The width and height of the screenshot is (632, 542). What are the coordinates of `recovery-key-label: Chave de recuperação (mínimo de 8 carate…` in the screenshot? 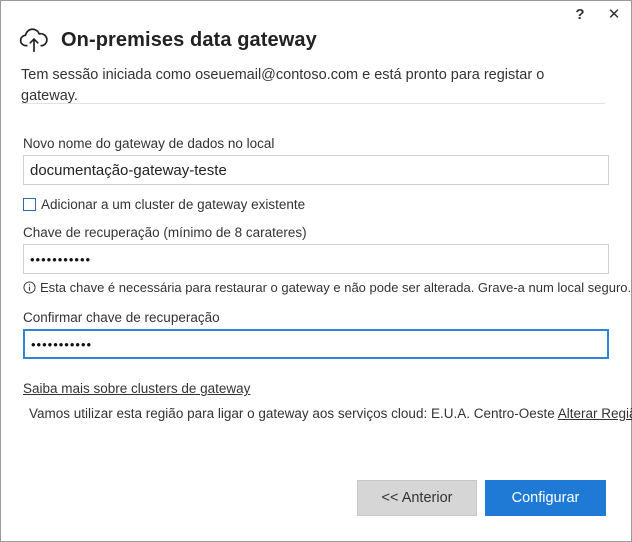 It's located at (165, 232).